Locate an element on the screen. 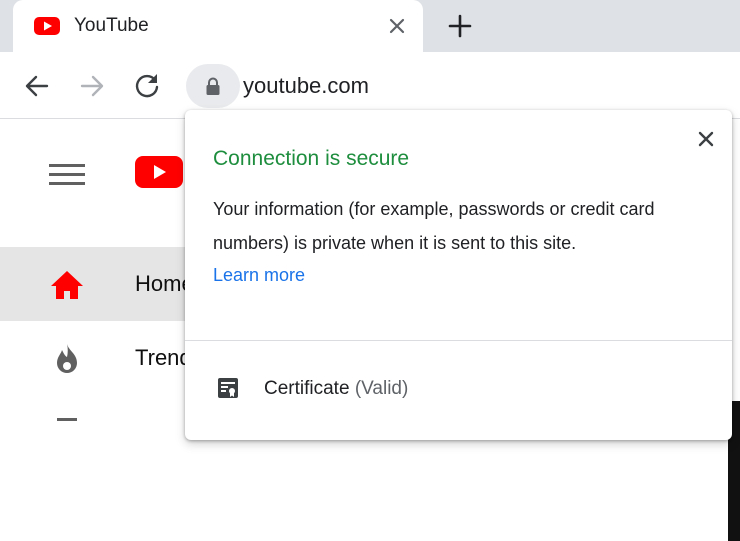 This screenshot has height=541, width=740. site-info-button is located at coordinates (213, 86).